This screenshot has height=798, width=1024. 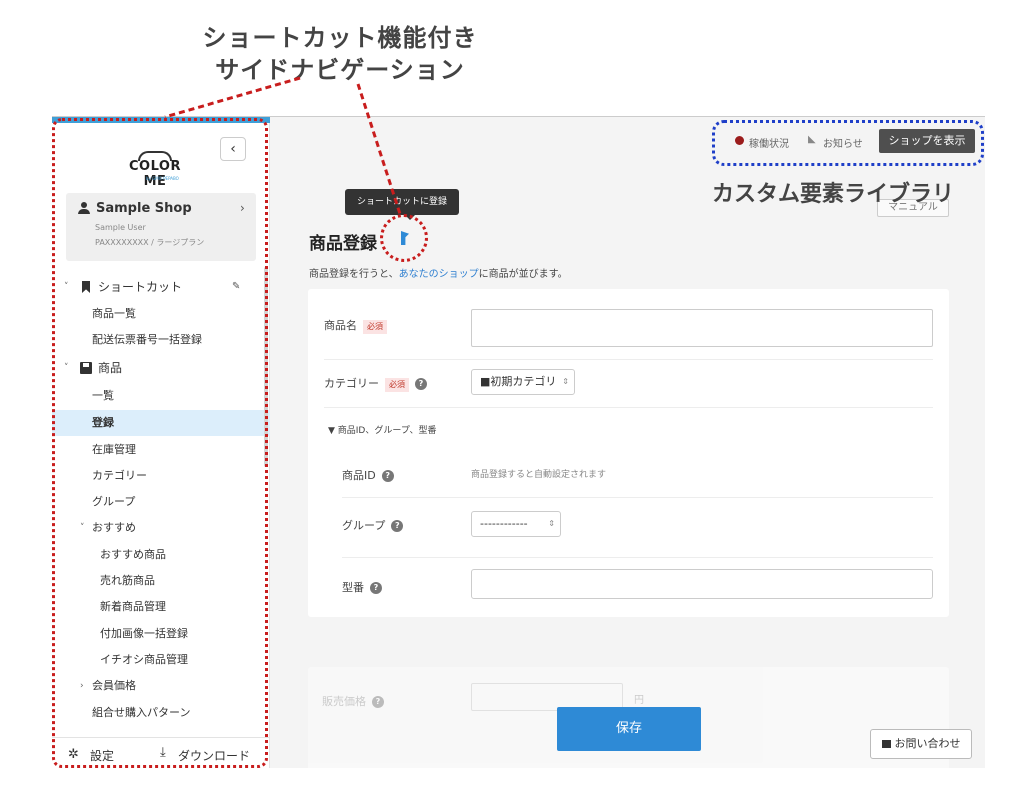 What do you see at coordinates (232, 97) in the screenshot?
I see `annotation-line-sidebar` at bounding box center [232, 97].